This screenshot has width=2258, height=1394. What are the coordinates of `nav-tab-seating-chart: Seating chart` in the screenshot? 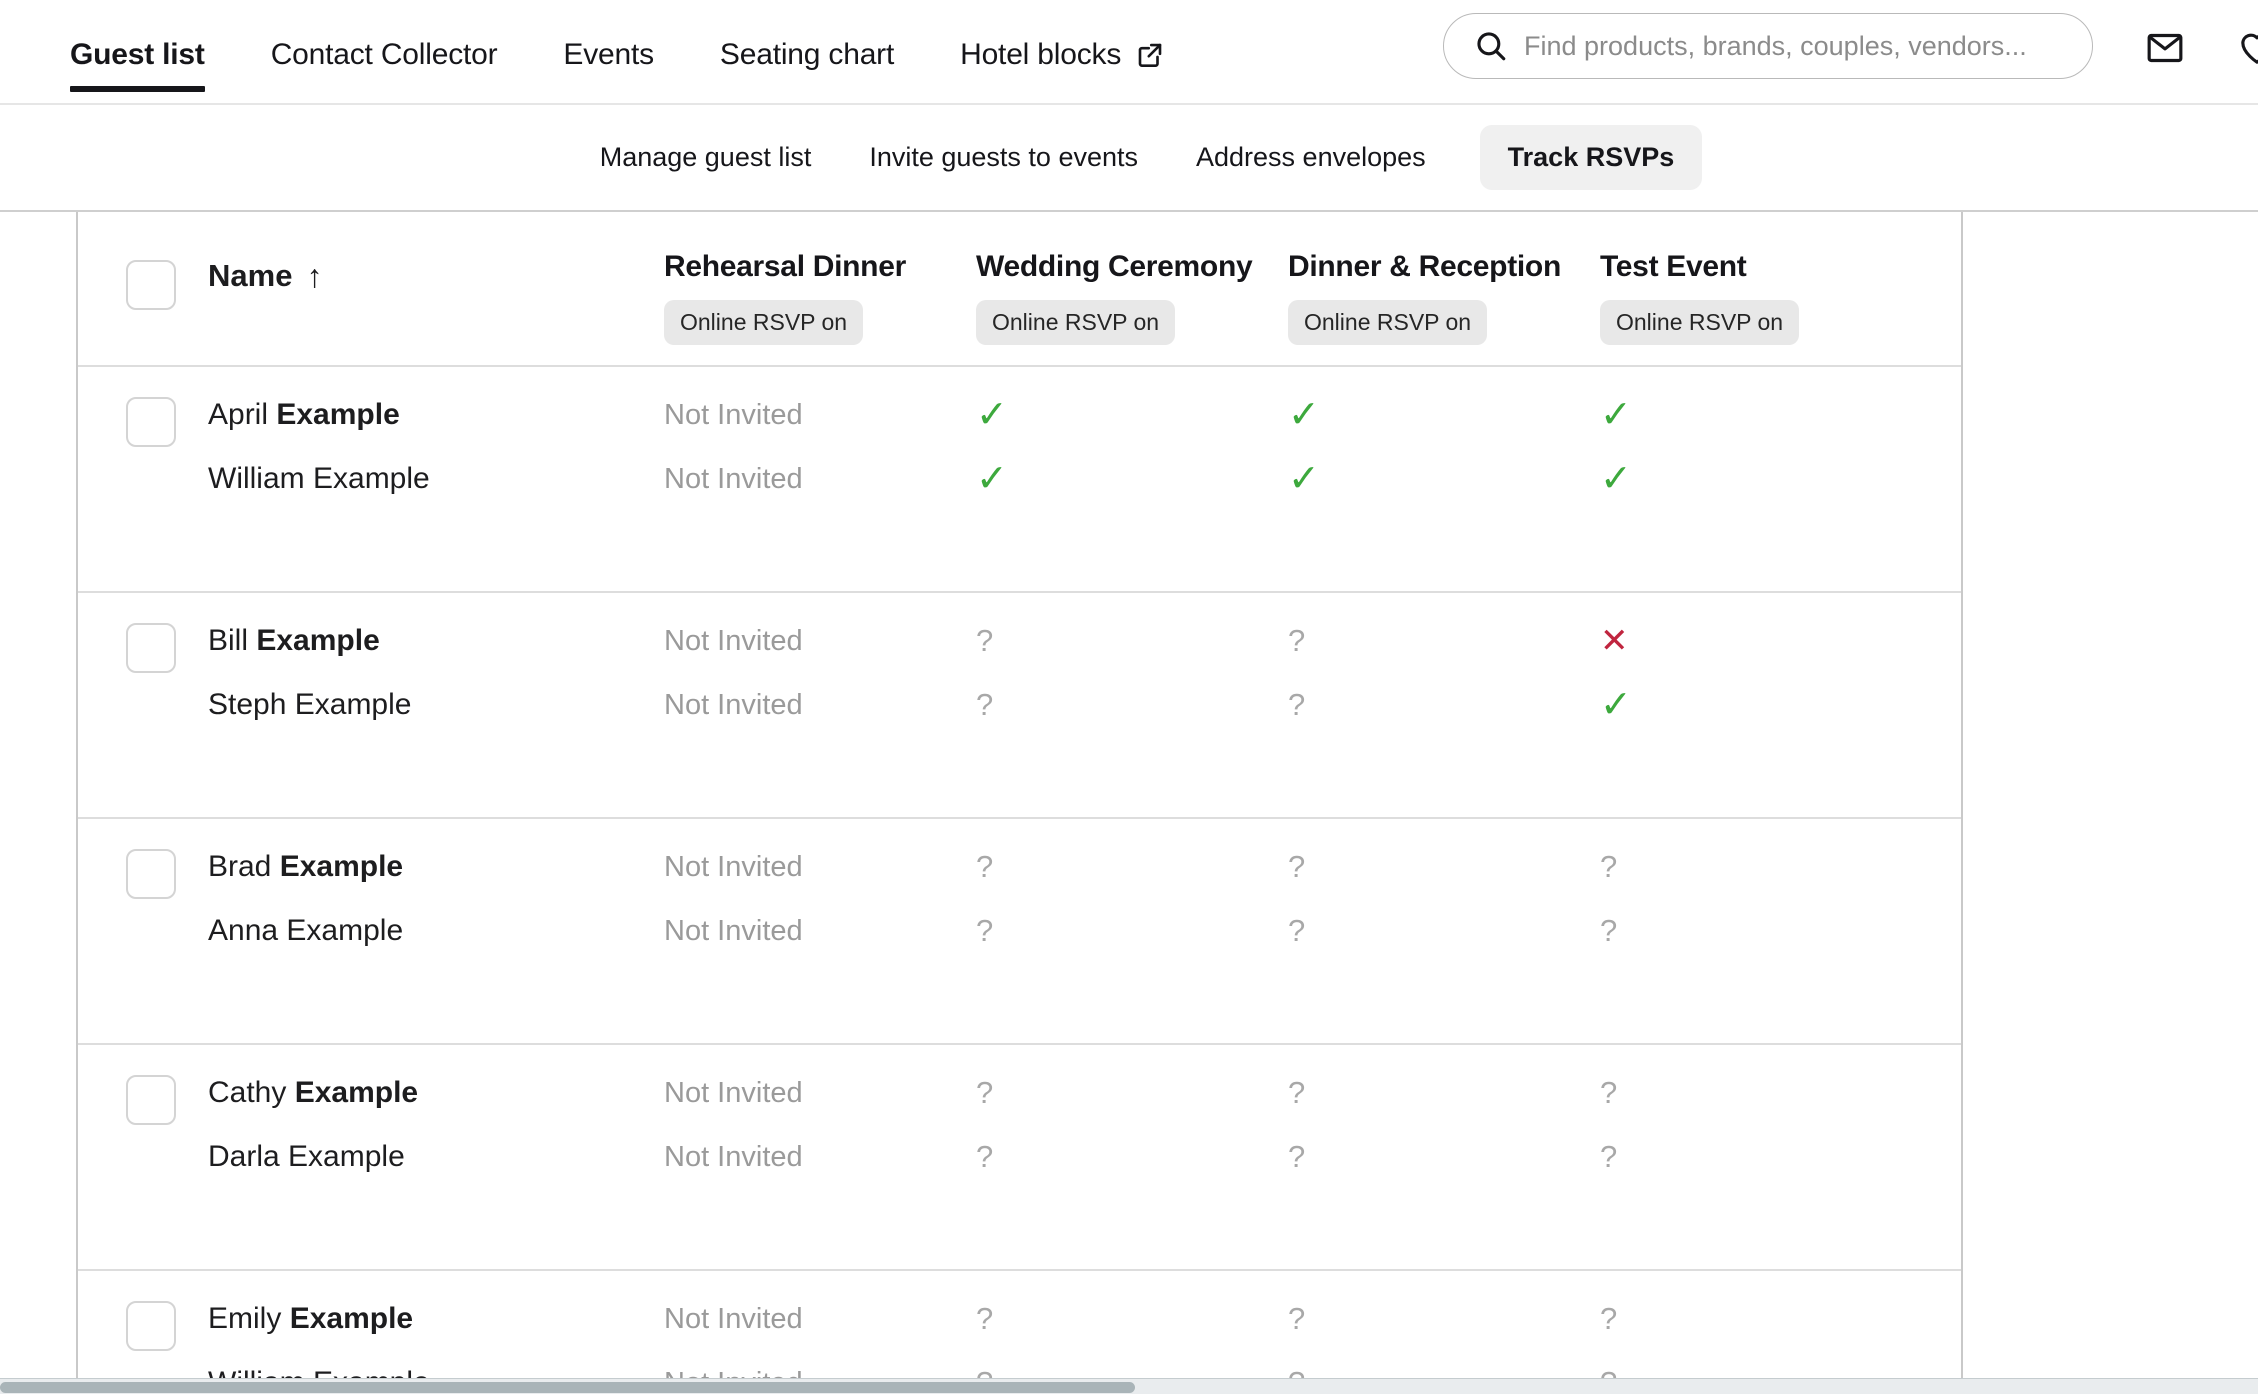 It's located at (807, 52).